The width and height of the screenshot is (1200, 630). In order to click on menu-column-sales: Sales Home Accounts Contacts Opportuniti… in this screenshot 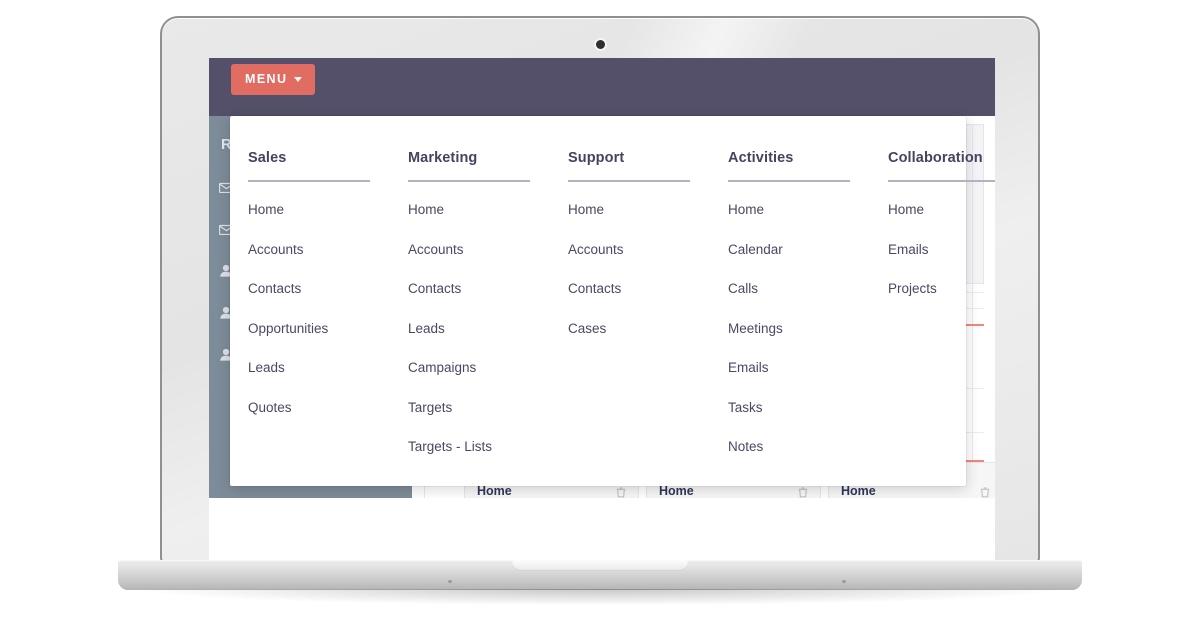, I will do `click(310, 318)`.